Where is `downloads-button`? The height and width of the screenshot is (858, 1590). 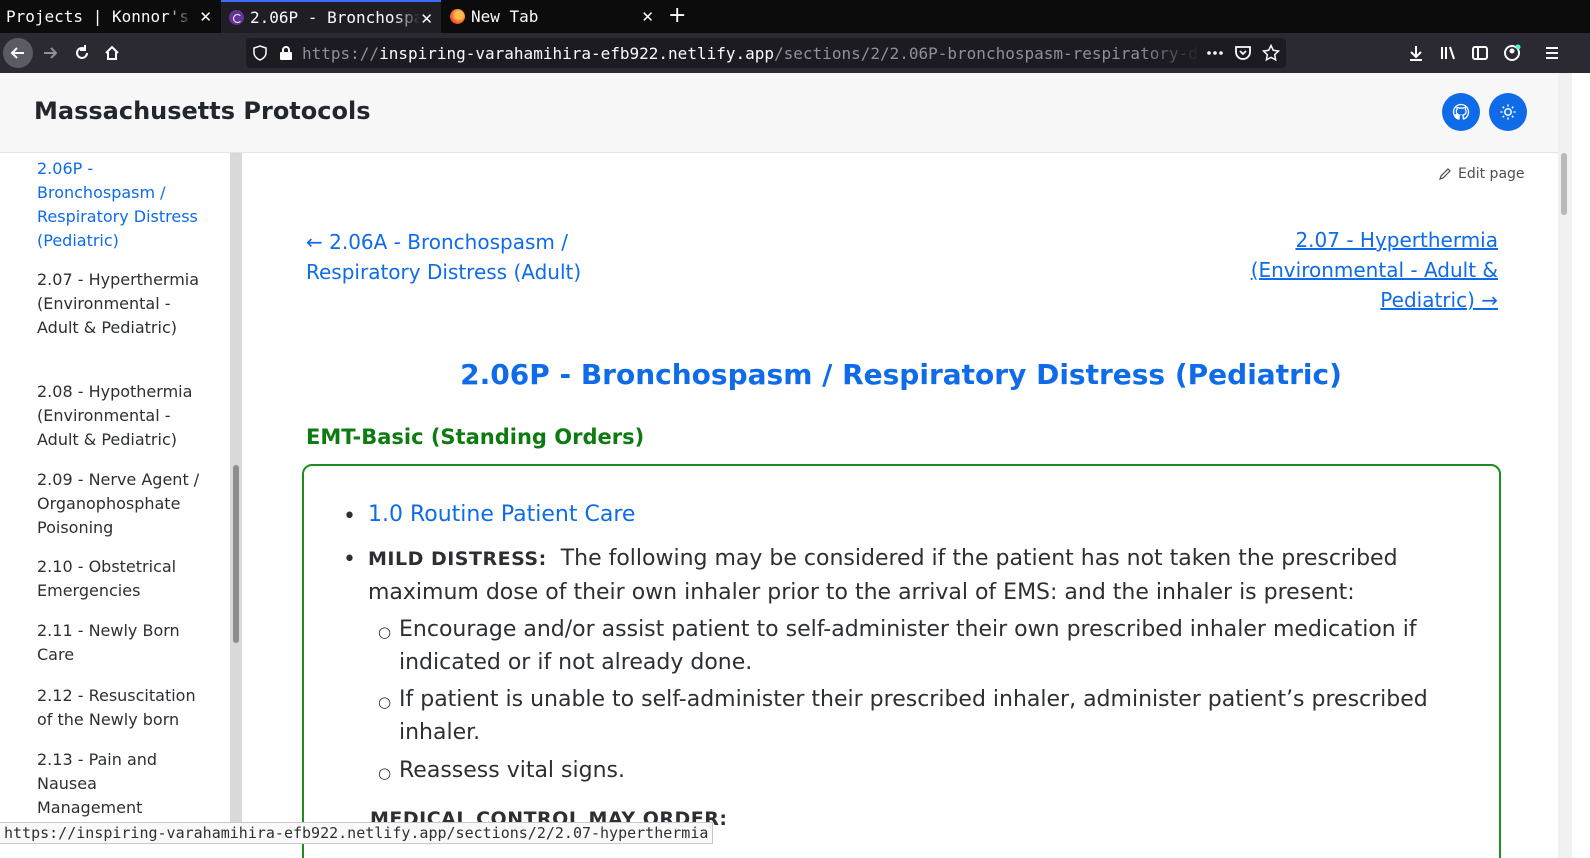
downloads-button is located at coordinates (1416, 53).